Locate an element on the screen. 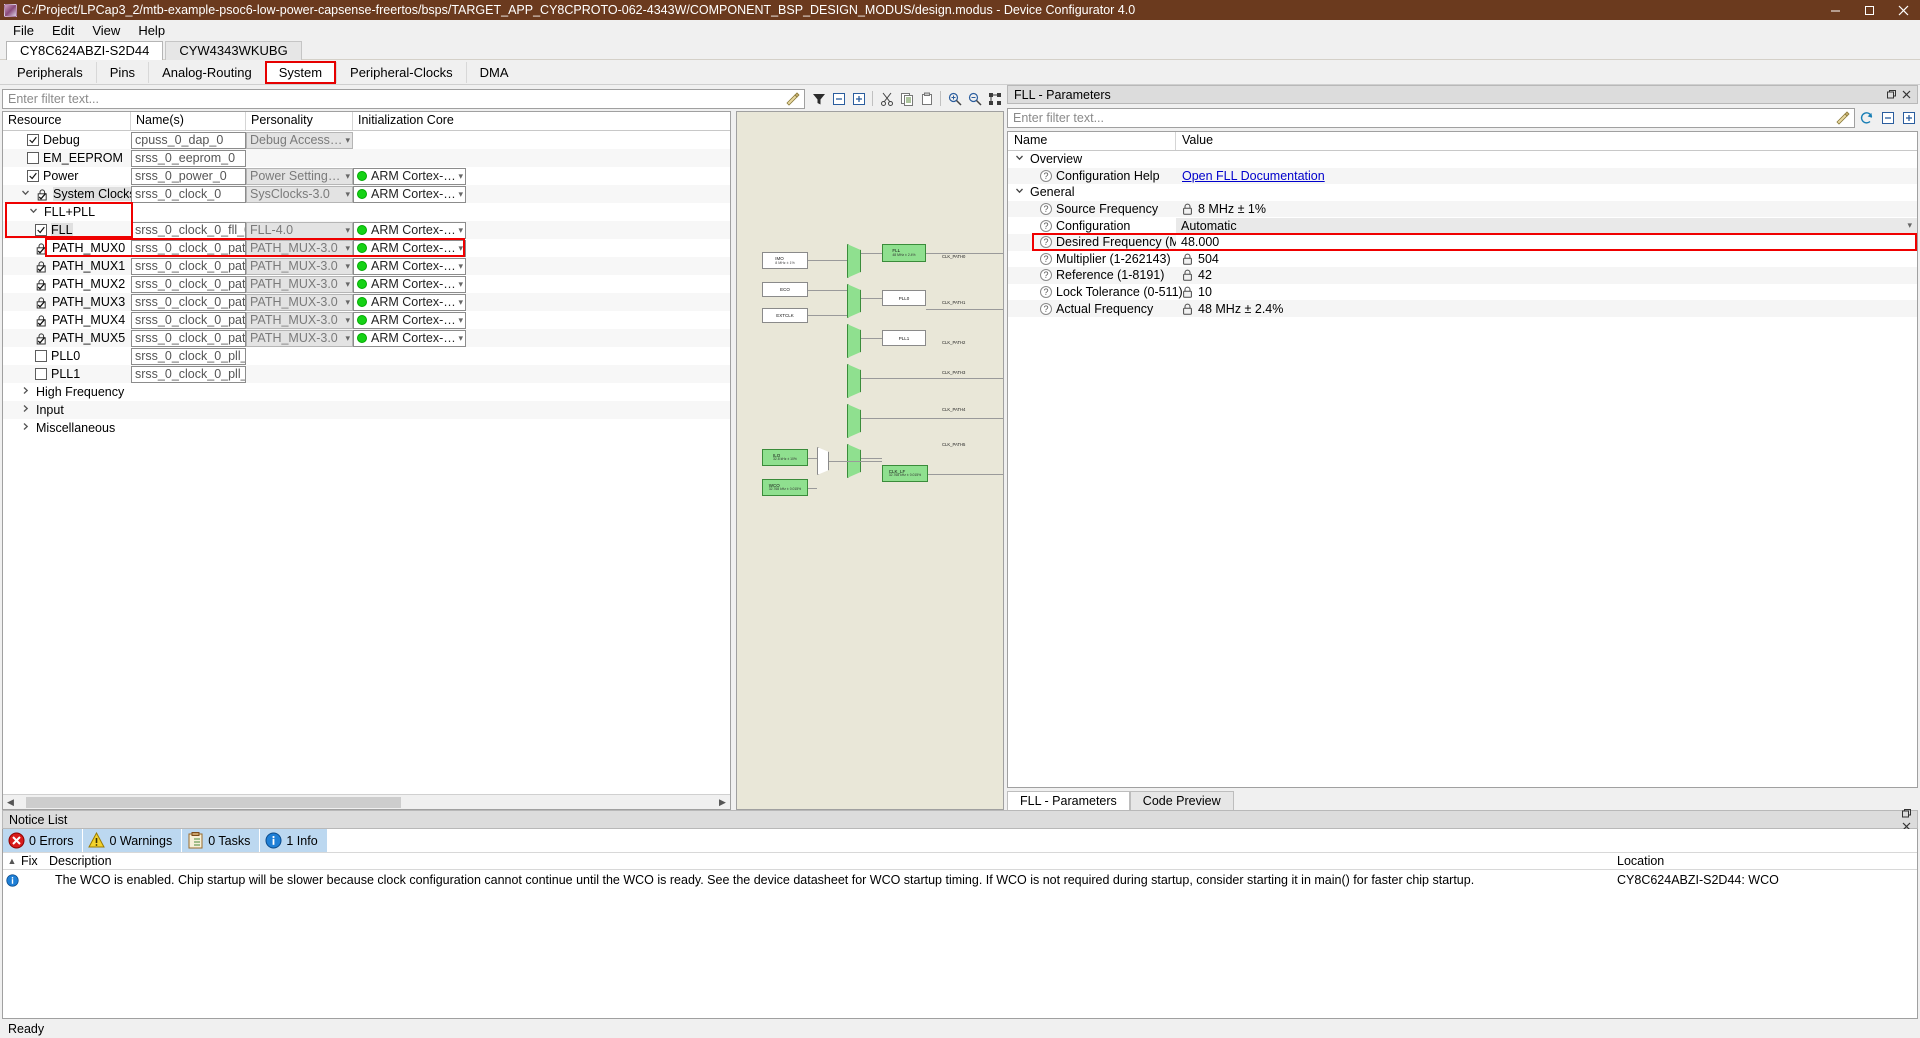  menu-item-file: File is located at coordinates (23, 30).